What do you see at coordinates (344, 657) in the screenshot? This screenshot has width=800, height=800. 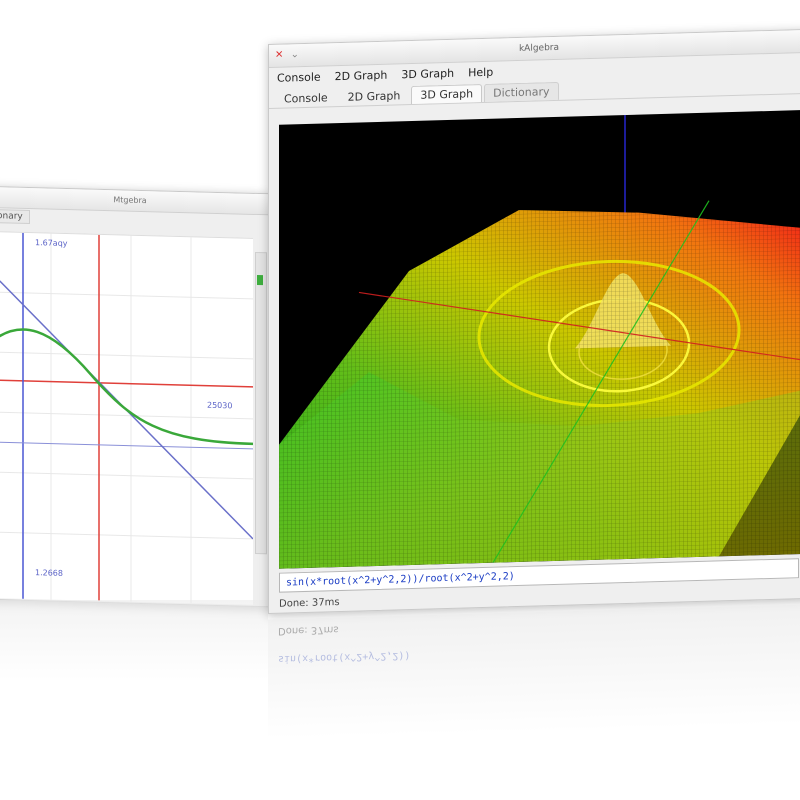 I see `reflection-input: sin(x*root(x^2+y^2,2))` at bounding box center [344, 657].